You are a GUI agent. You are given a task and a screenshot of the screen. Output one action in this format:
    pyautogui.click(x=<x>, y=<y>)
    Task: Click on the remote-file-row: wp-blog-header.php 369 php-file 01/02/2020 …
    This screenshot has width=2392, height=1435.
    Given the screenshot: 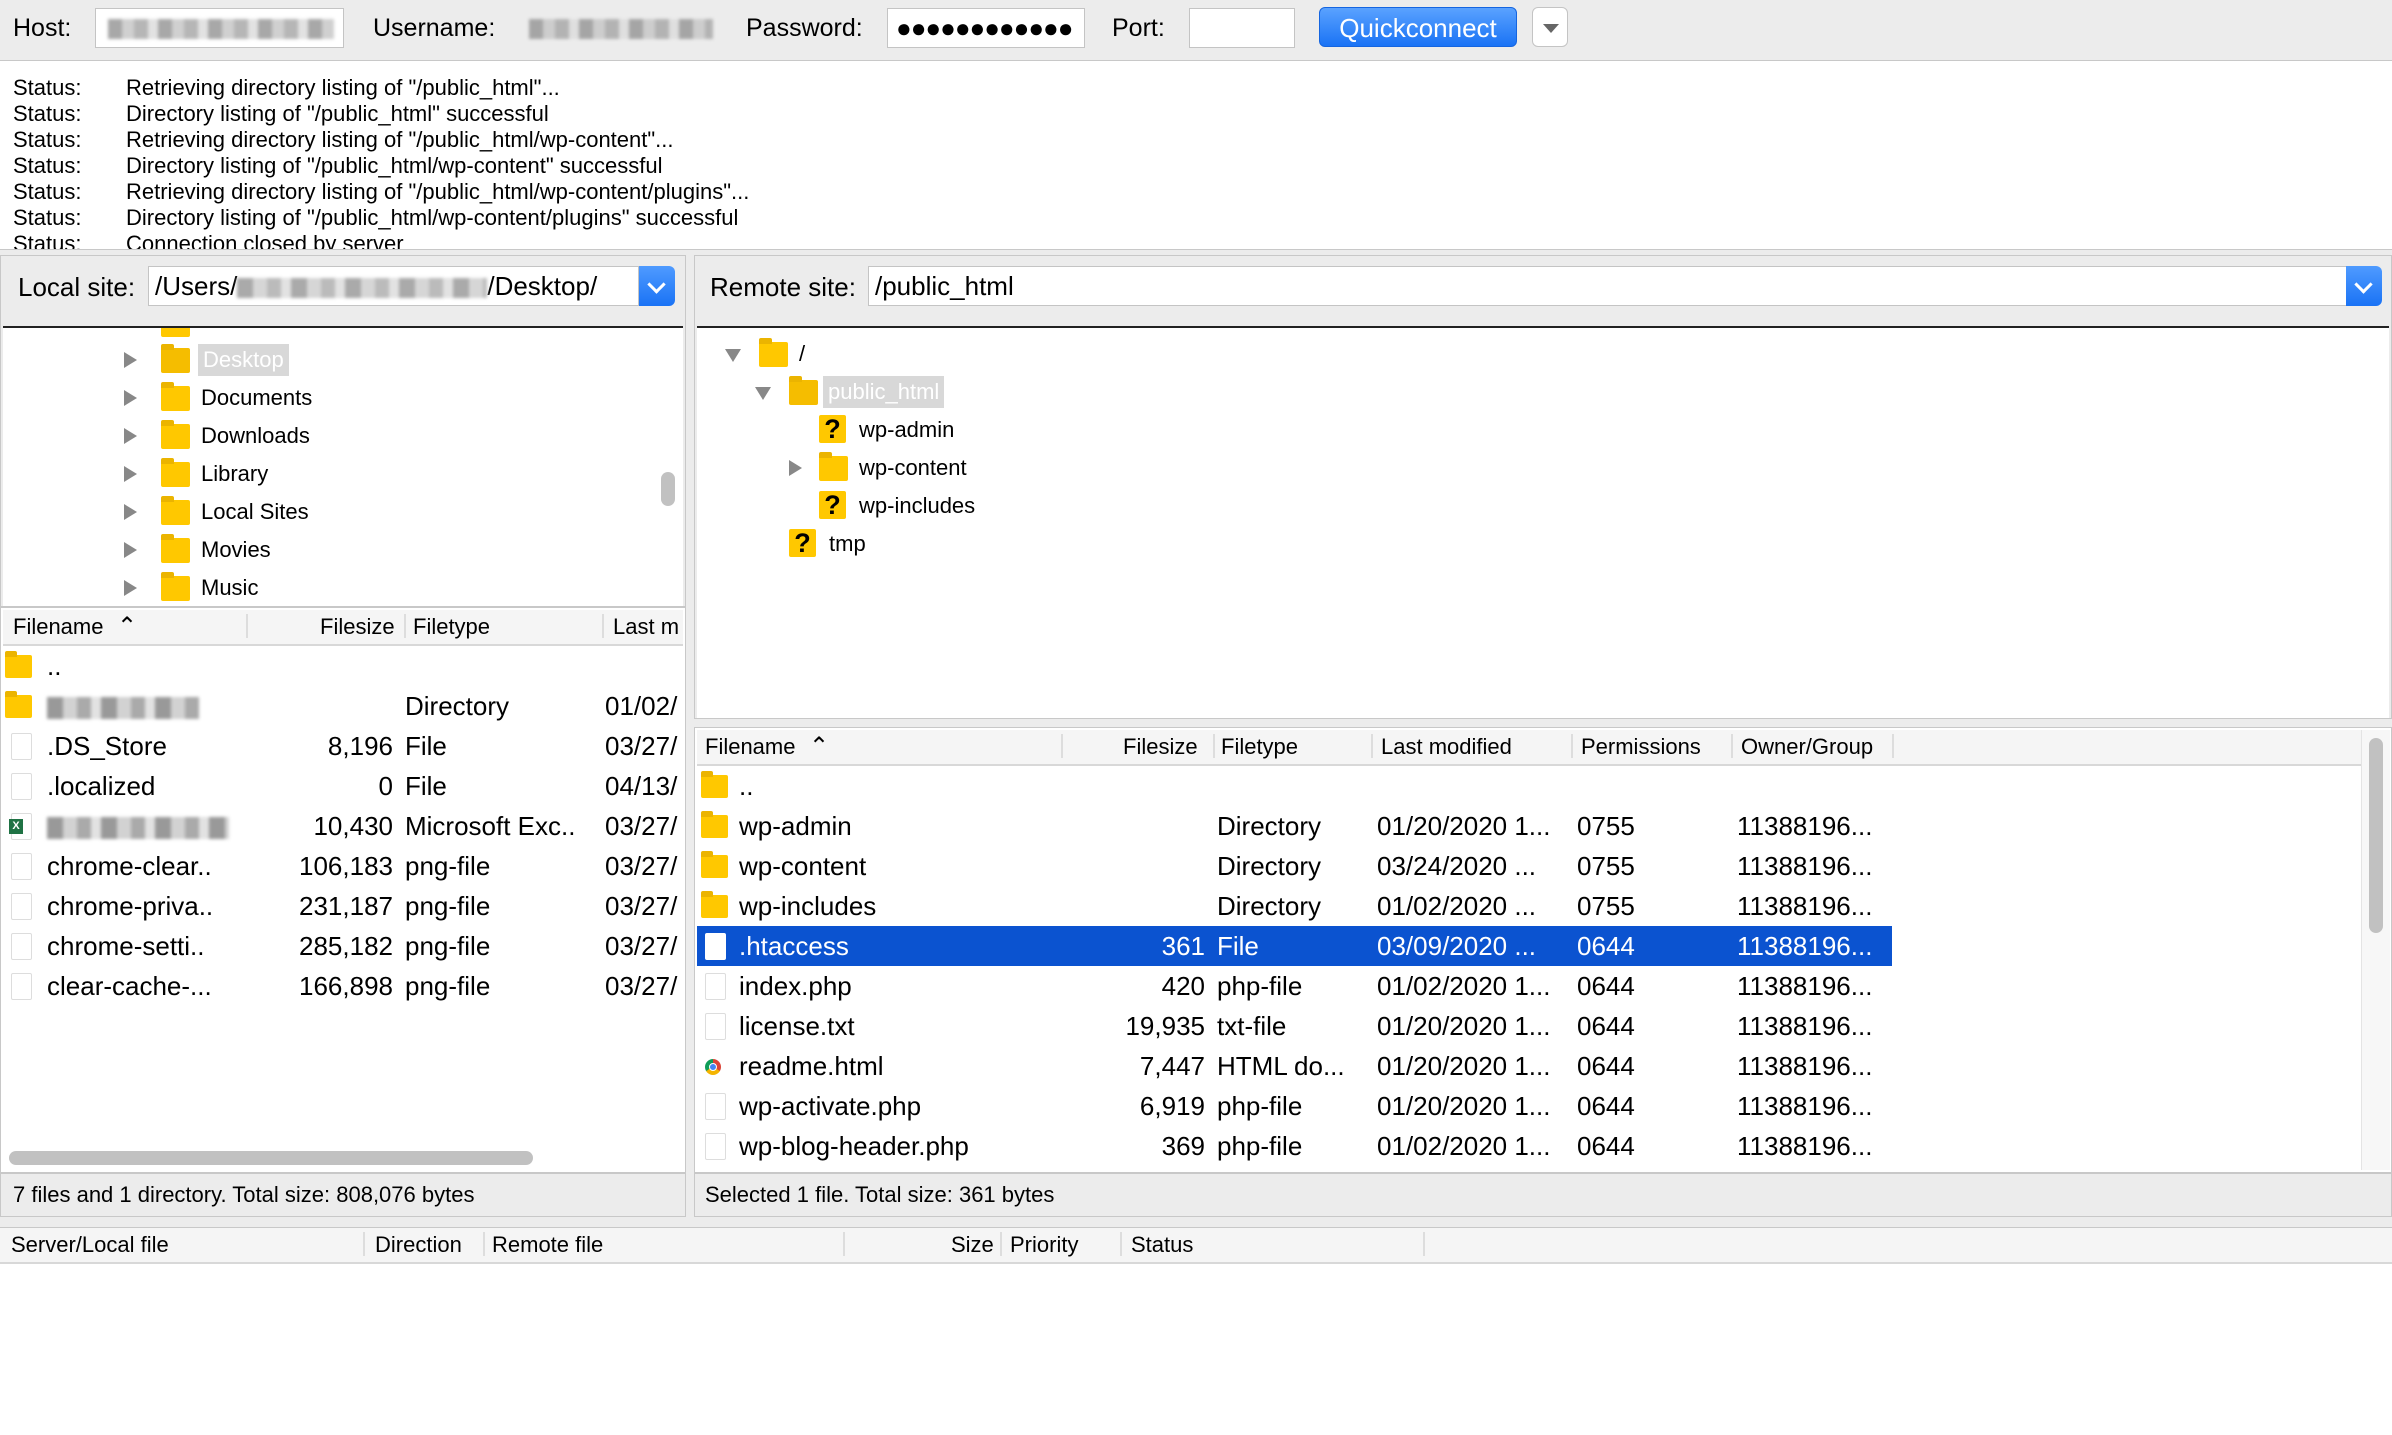 What is the action you would take?
    pyautogui.click(x=1529, y=1146)
    